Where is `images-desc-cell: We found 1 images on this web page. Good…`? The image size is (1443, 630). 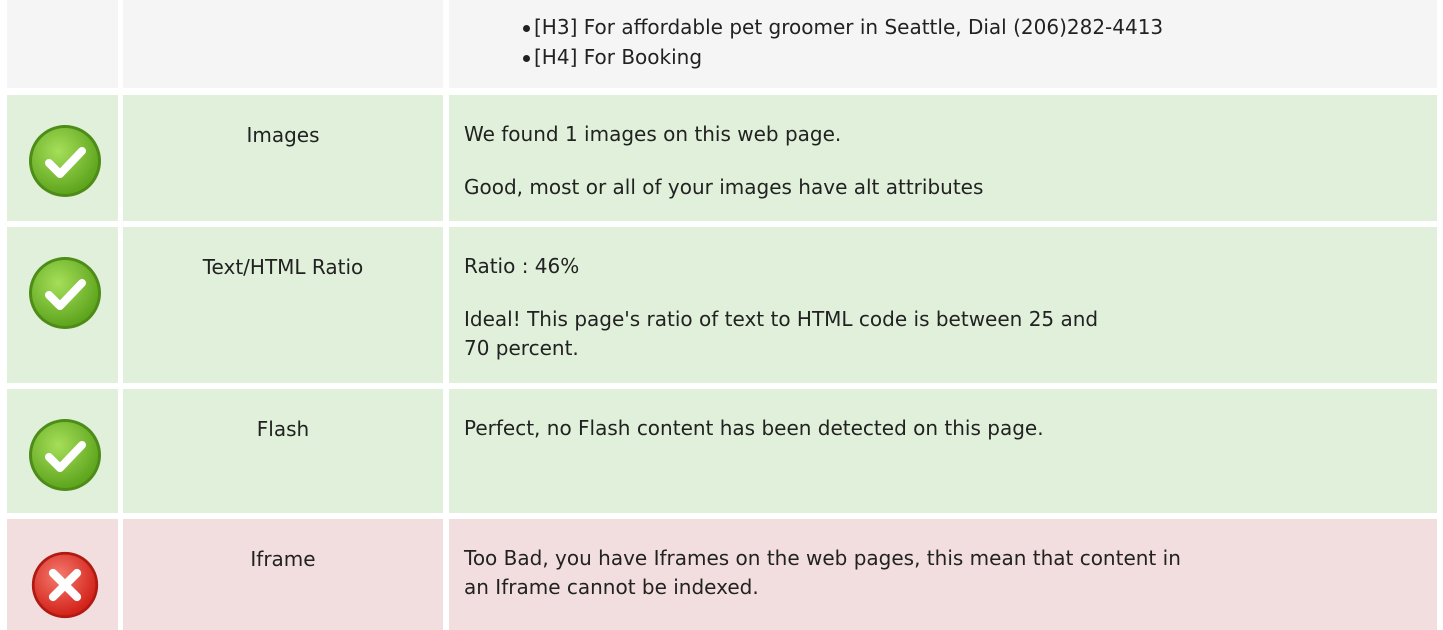 images-desc-cell: We found 1 images on this web page. Good… is located at coordinates (943, 158).